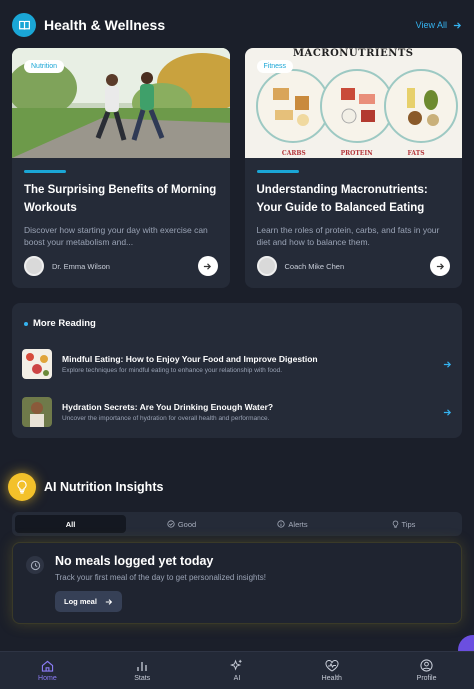 This screenshot has width=474, height=689. What do you see at coordinates (275, 66) in the screenshot?
I see `category-tag: Fitness` at bounding box center [275, 66].